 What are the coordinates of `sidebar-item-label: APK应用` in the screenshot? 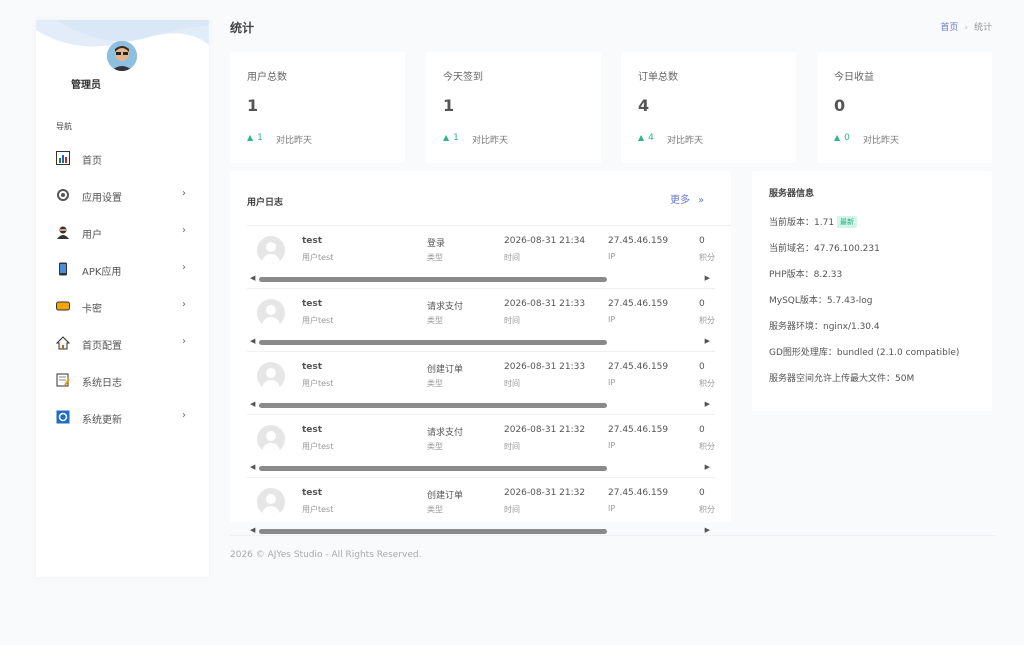 It's located at (102, 272).